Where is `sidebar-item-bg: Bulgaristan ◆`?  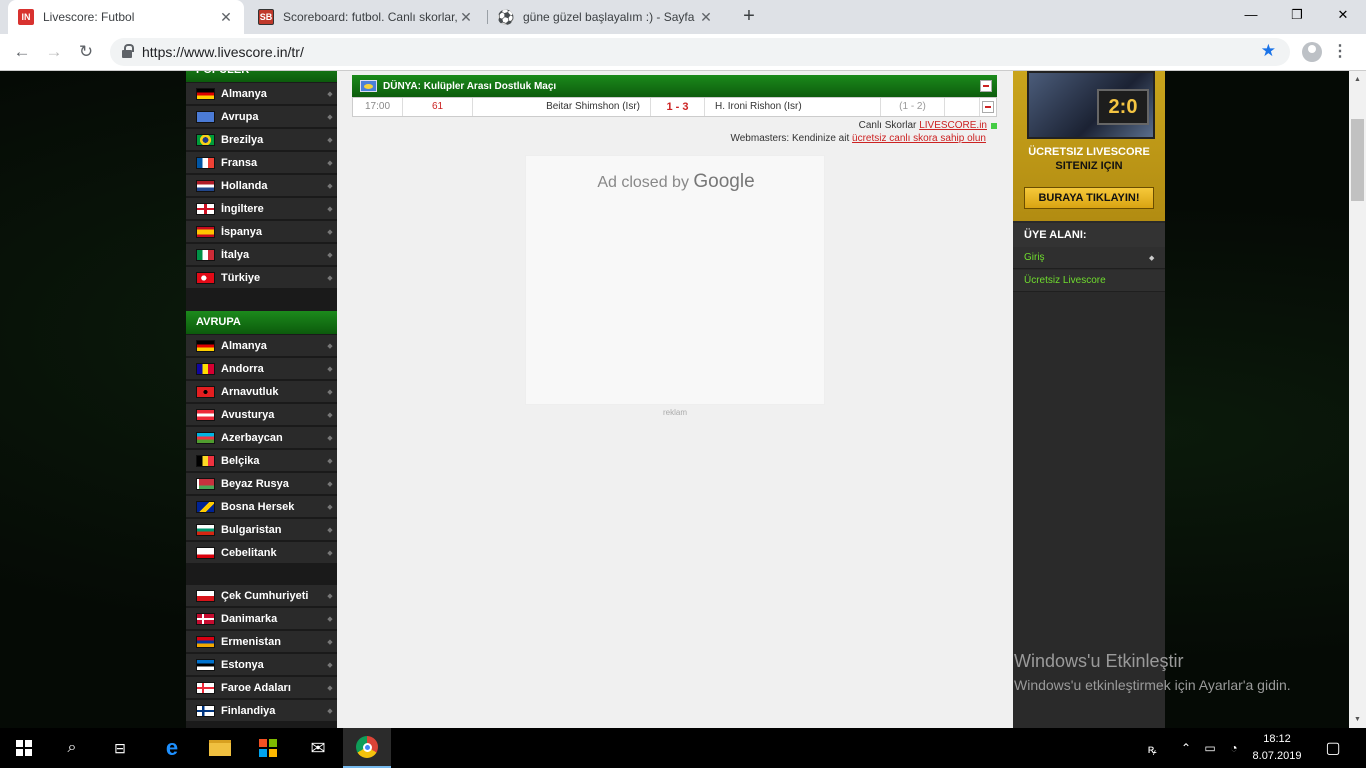
sidebar-item-bg: Bulgaristan ◆ is located at coordinates (261, 530).